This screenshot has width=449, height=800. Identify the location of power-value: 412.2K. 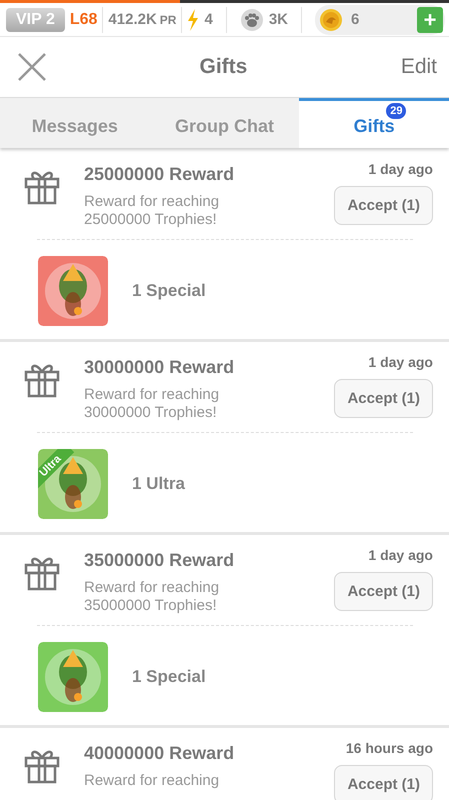
(132, 19).